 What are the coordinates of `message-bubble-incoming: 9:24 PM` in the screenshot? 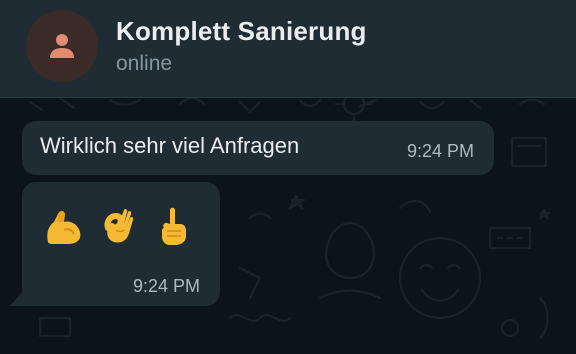 It's located at (121, 244).